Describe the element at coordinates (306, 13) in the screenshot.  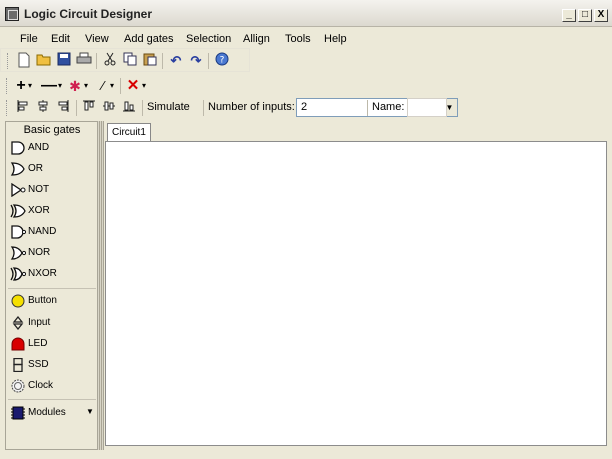
I see `title-bar: Logic Circuit Designer _ □ X` at that location.